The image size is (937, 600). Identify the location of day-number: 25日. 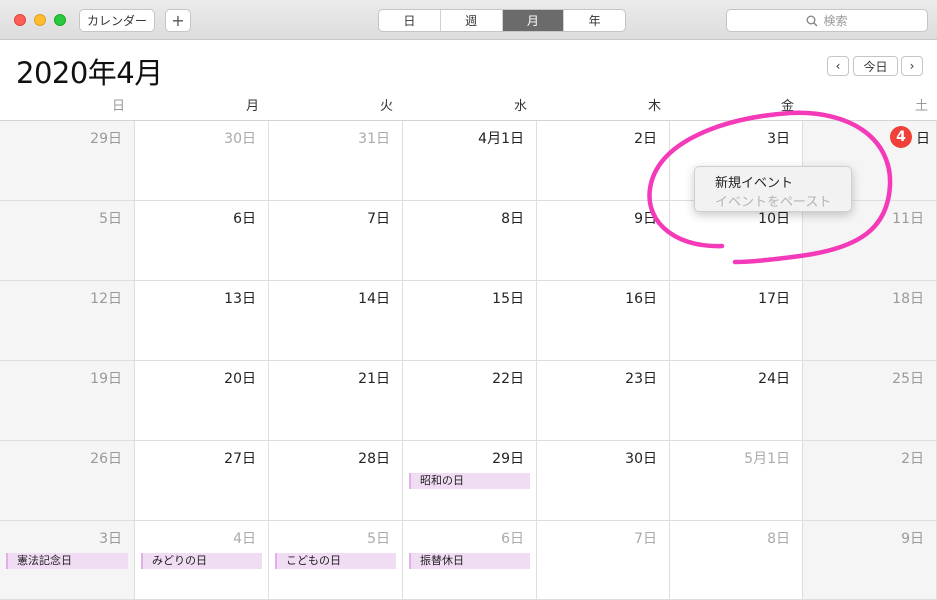
(908, 379).